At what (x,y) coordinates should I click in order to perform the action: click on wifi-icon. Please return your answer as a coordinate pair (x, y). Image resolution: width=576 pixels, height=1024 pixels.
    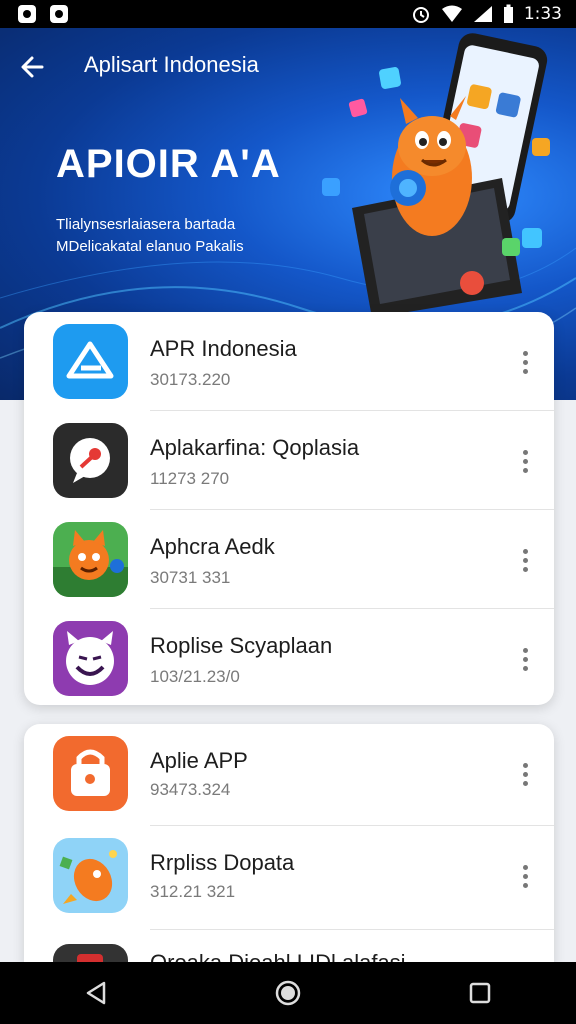
    Looking at the image, I should click on (451, 13).